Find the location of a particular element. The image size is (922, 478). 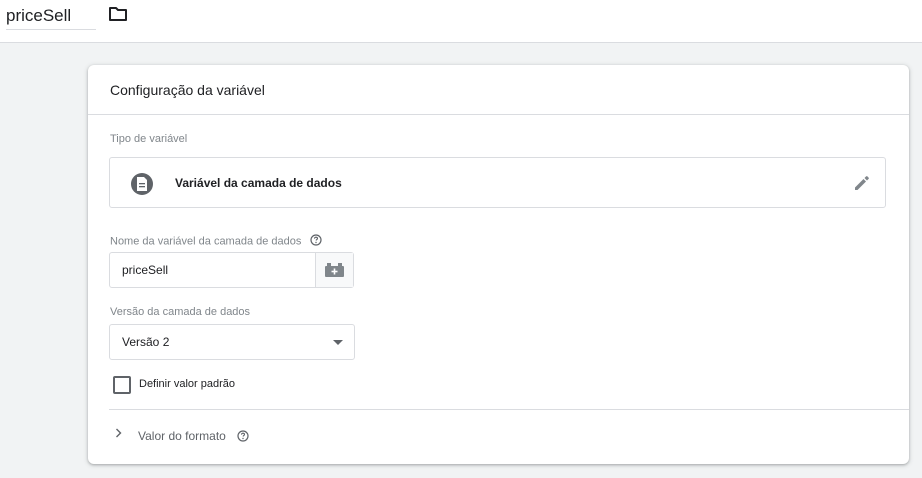

chevron-right-icon is located at coordinates (119, 432).